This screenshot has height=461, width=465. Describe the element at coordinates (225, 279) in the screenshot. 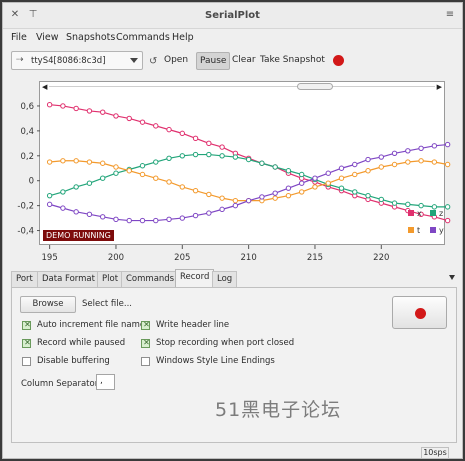

I see `tab-log: Log` at that location.